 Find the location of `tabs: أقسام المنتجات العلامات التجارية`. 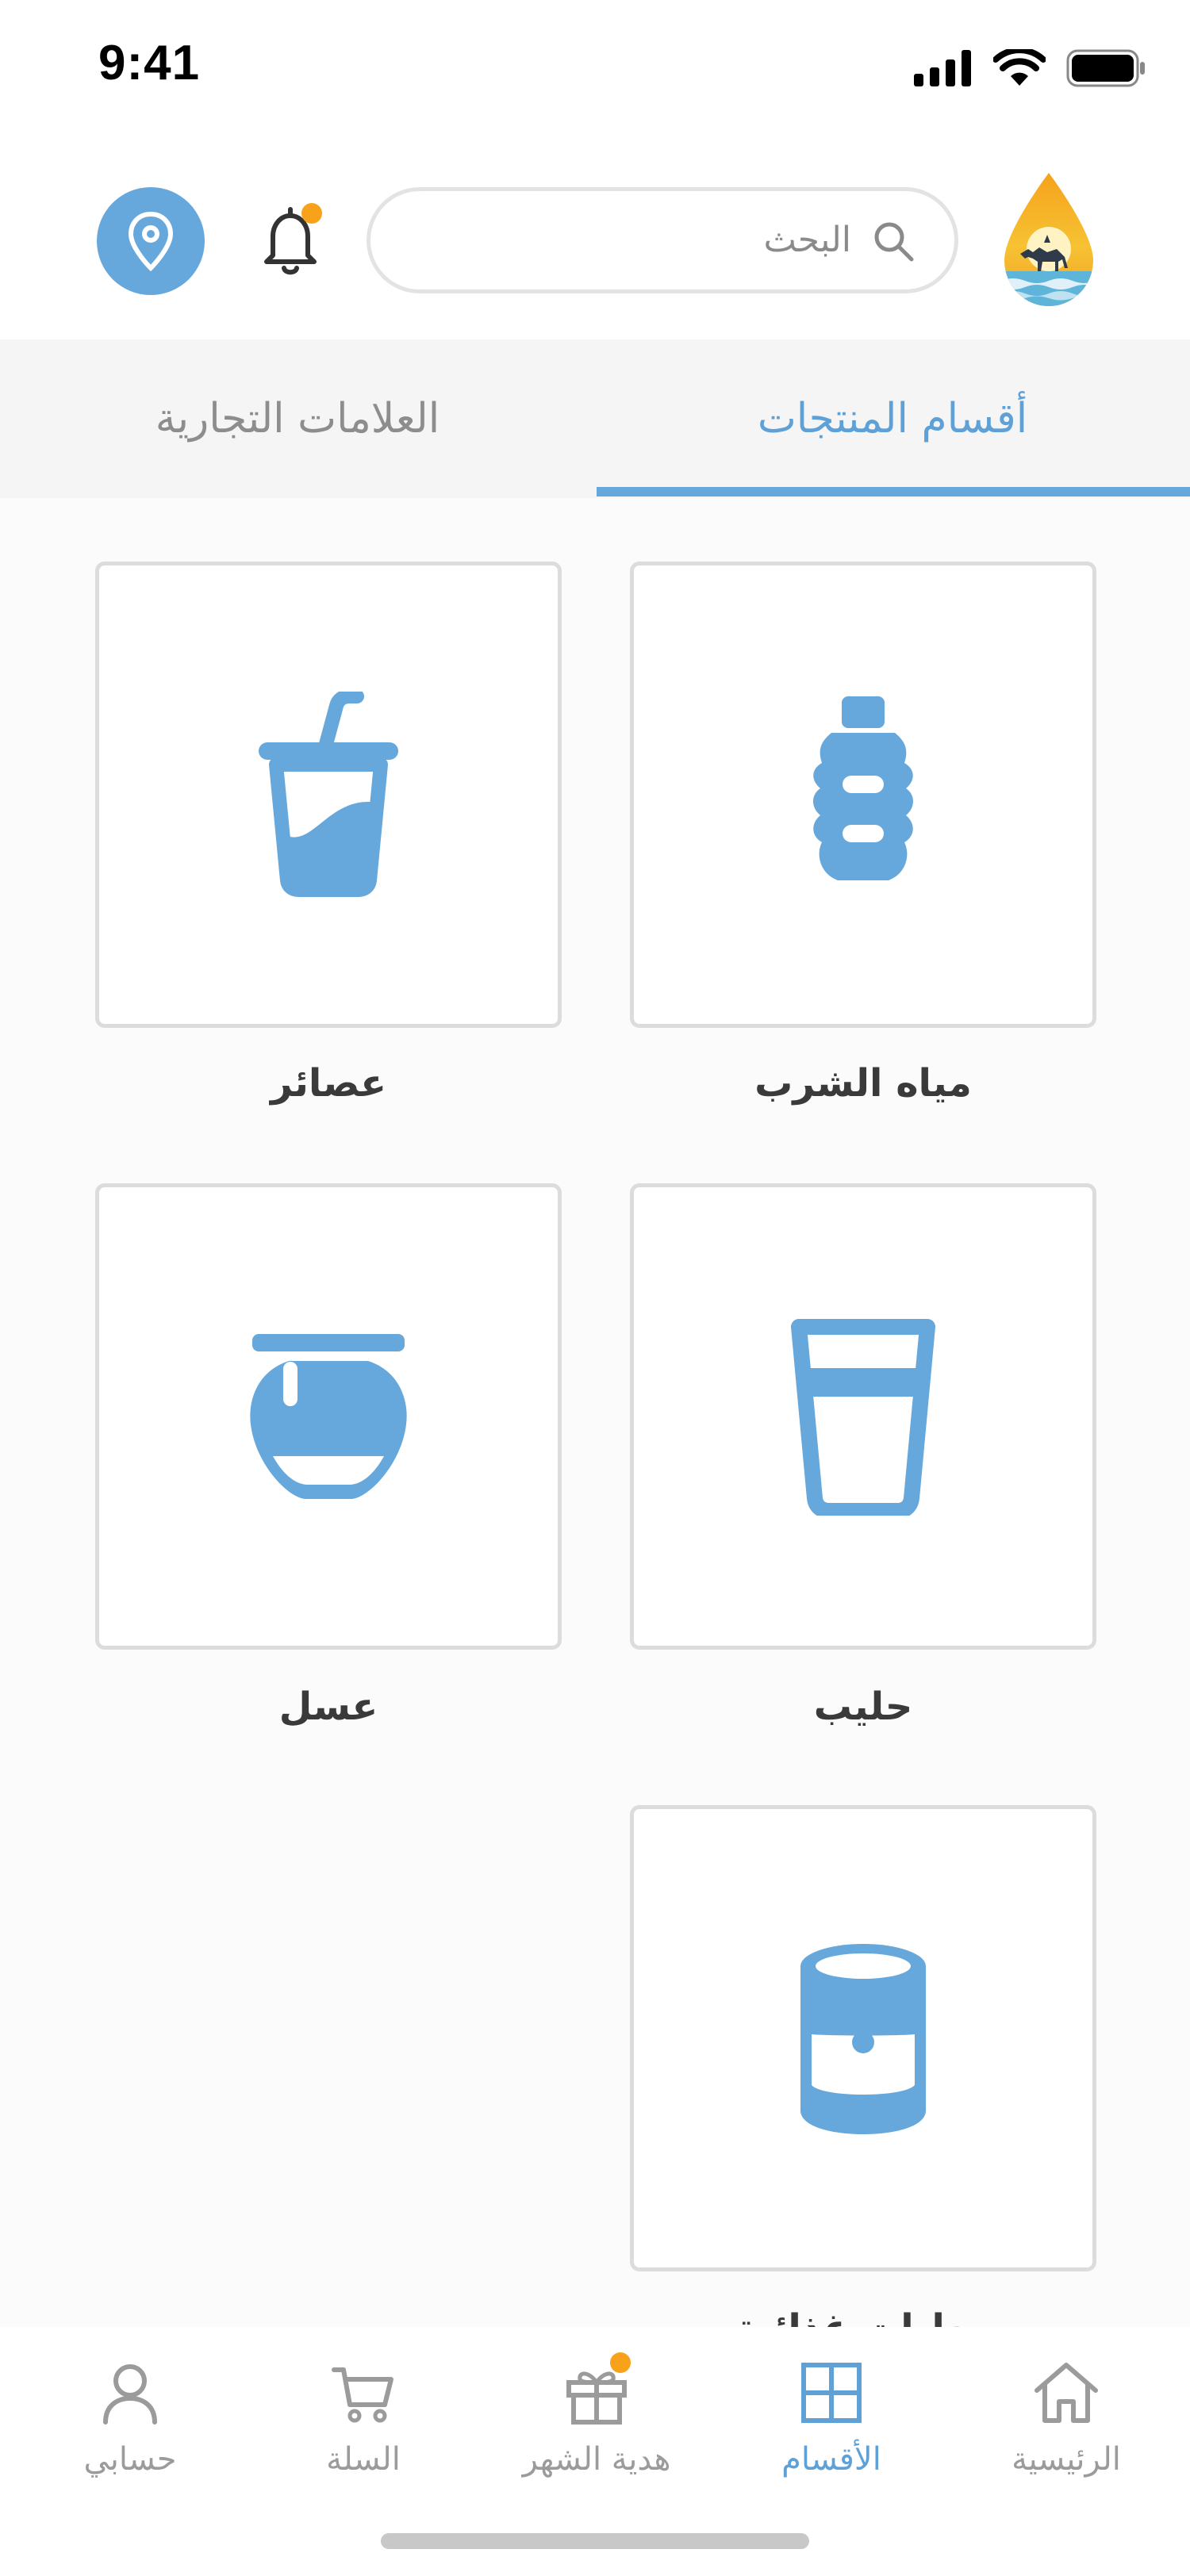

tabs: أقسام المنتجات العلامات التجارية is located at coordinates (595, 418).